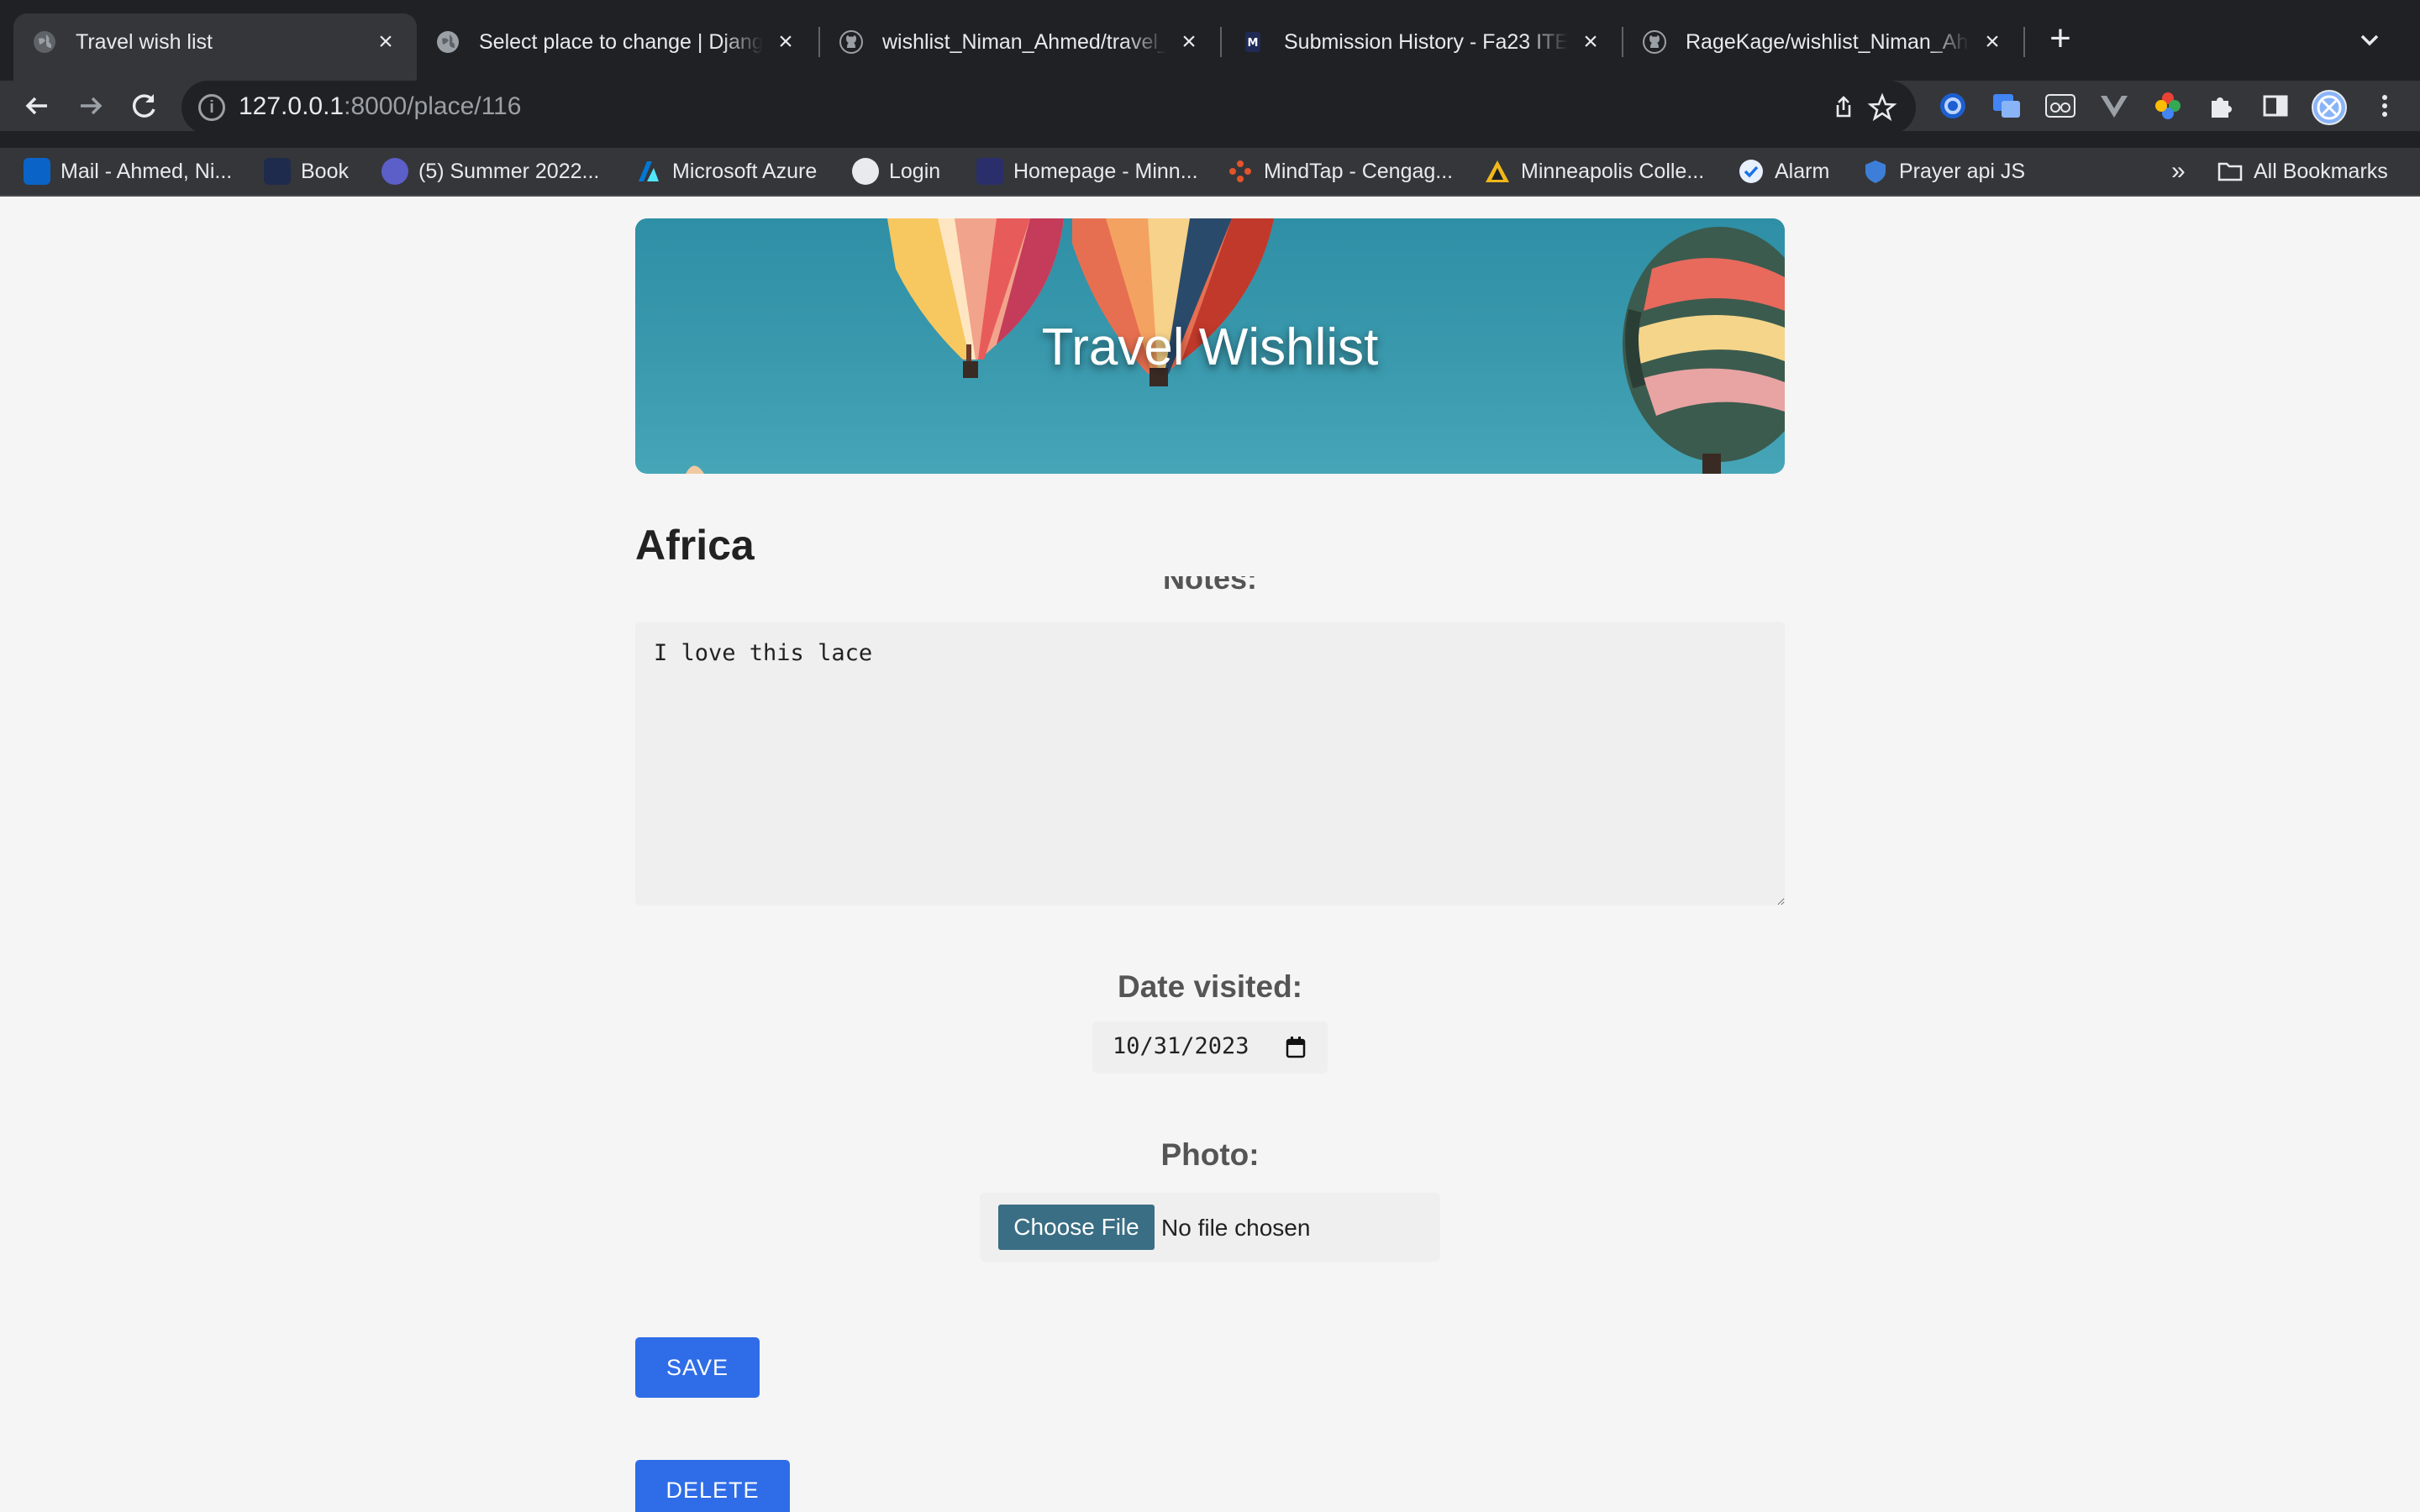 The image size is (2420, 1512). Describe the element at coordinates (1181, 1046) in the screenshot. I see `date-value: 10/31/2023` at that location.